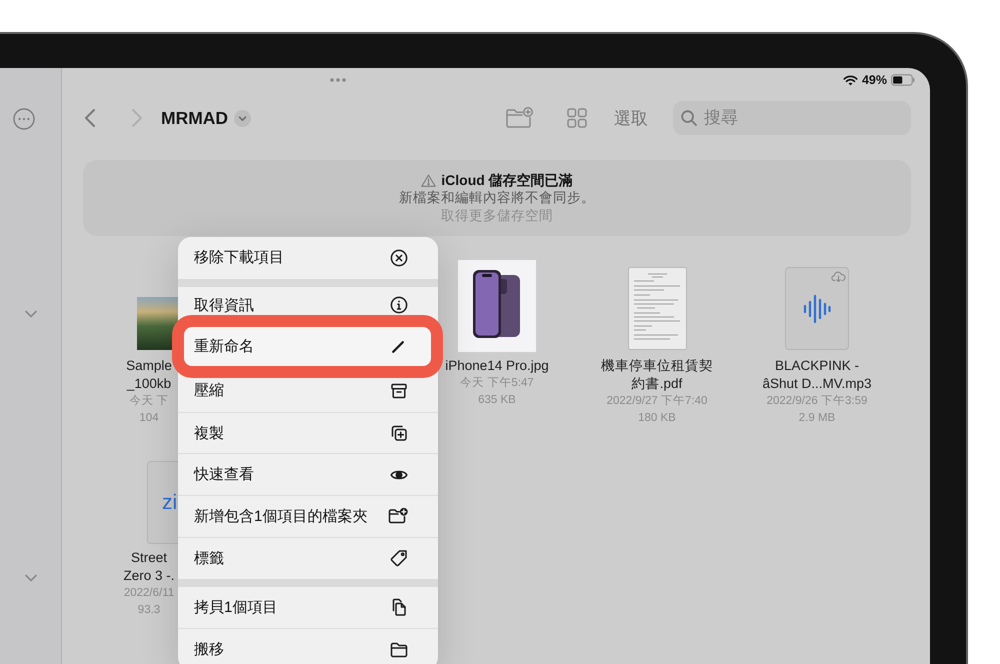 The height and width of the screenshot is (664, 1000). I want to click on file-size: 635 KB, so click(497, 400).